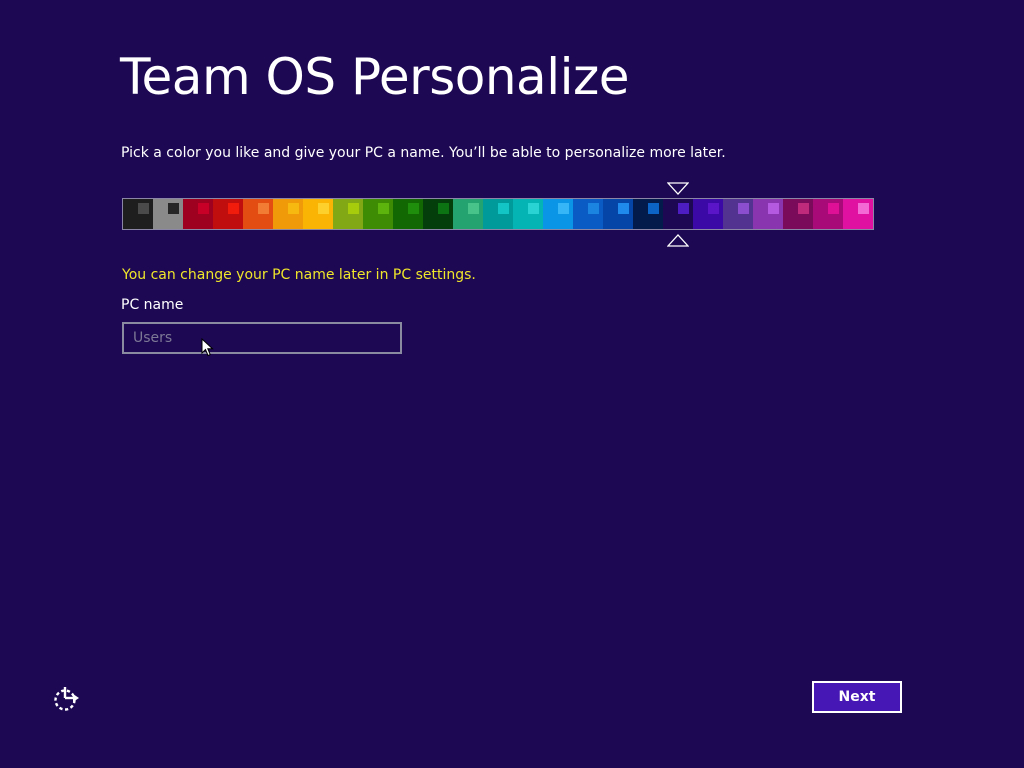 Image resolution: width=1024 pixels, height=768 pixels. I want to click on color-palette, so click(498, 214).